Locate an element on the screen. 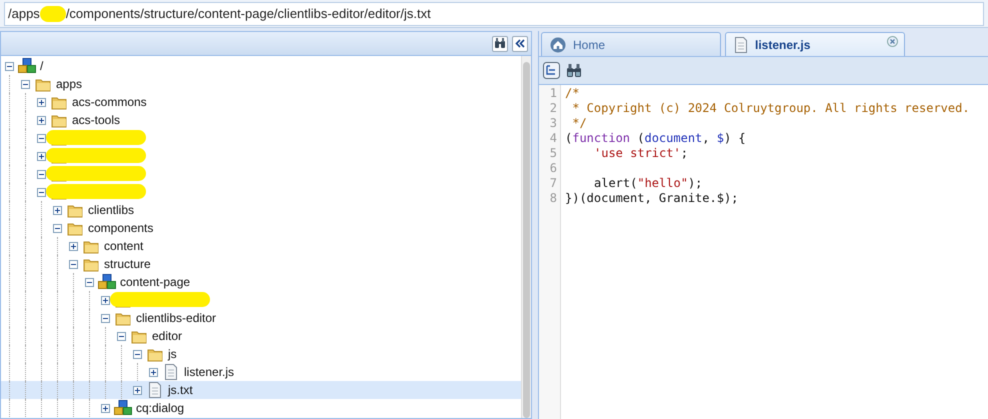  tab: Home is located at coordinates (631, 44).